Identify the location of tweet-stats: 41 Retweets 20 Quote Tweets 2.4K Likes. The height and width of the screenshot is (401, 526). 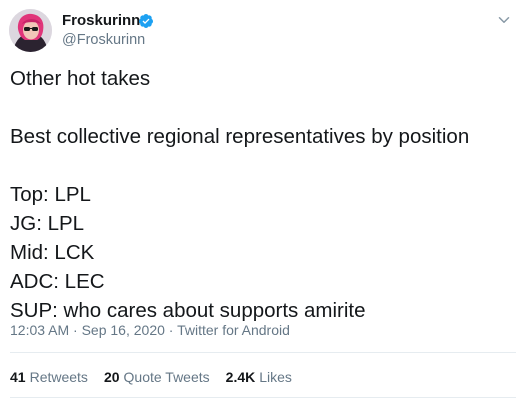
(151, 377).